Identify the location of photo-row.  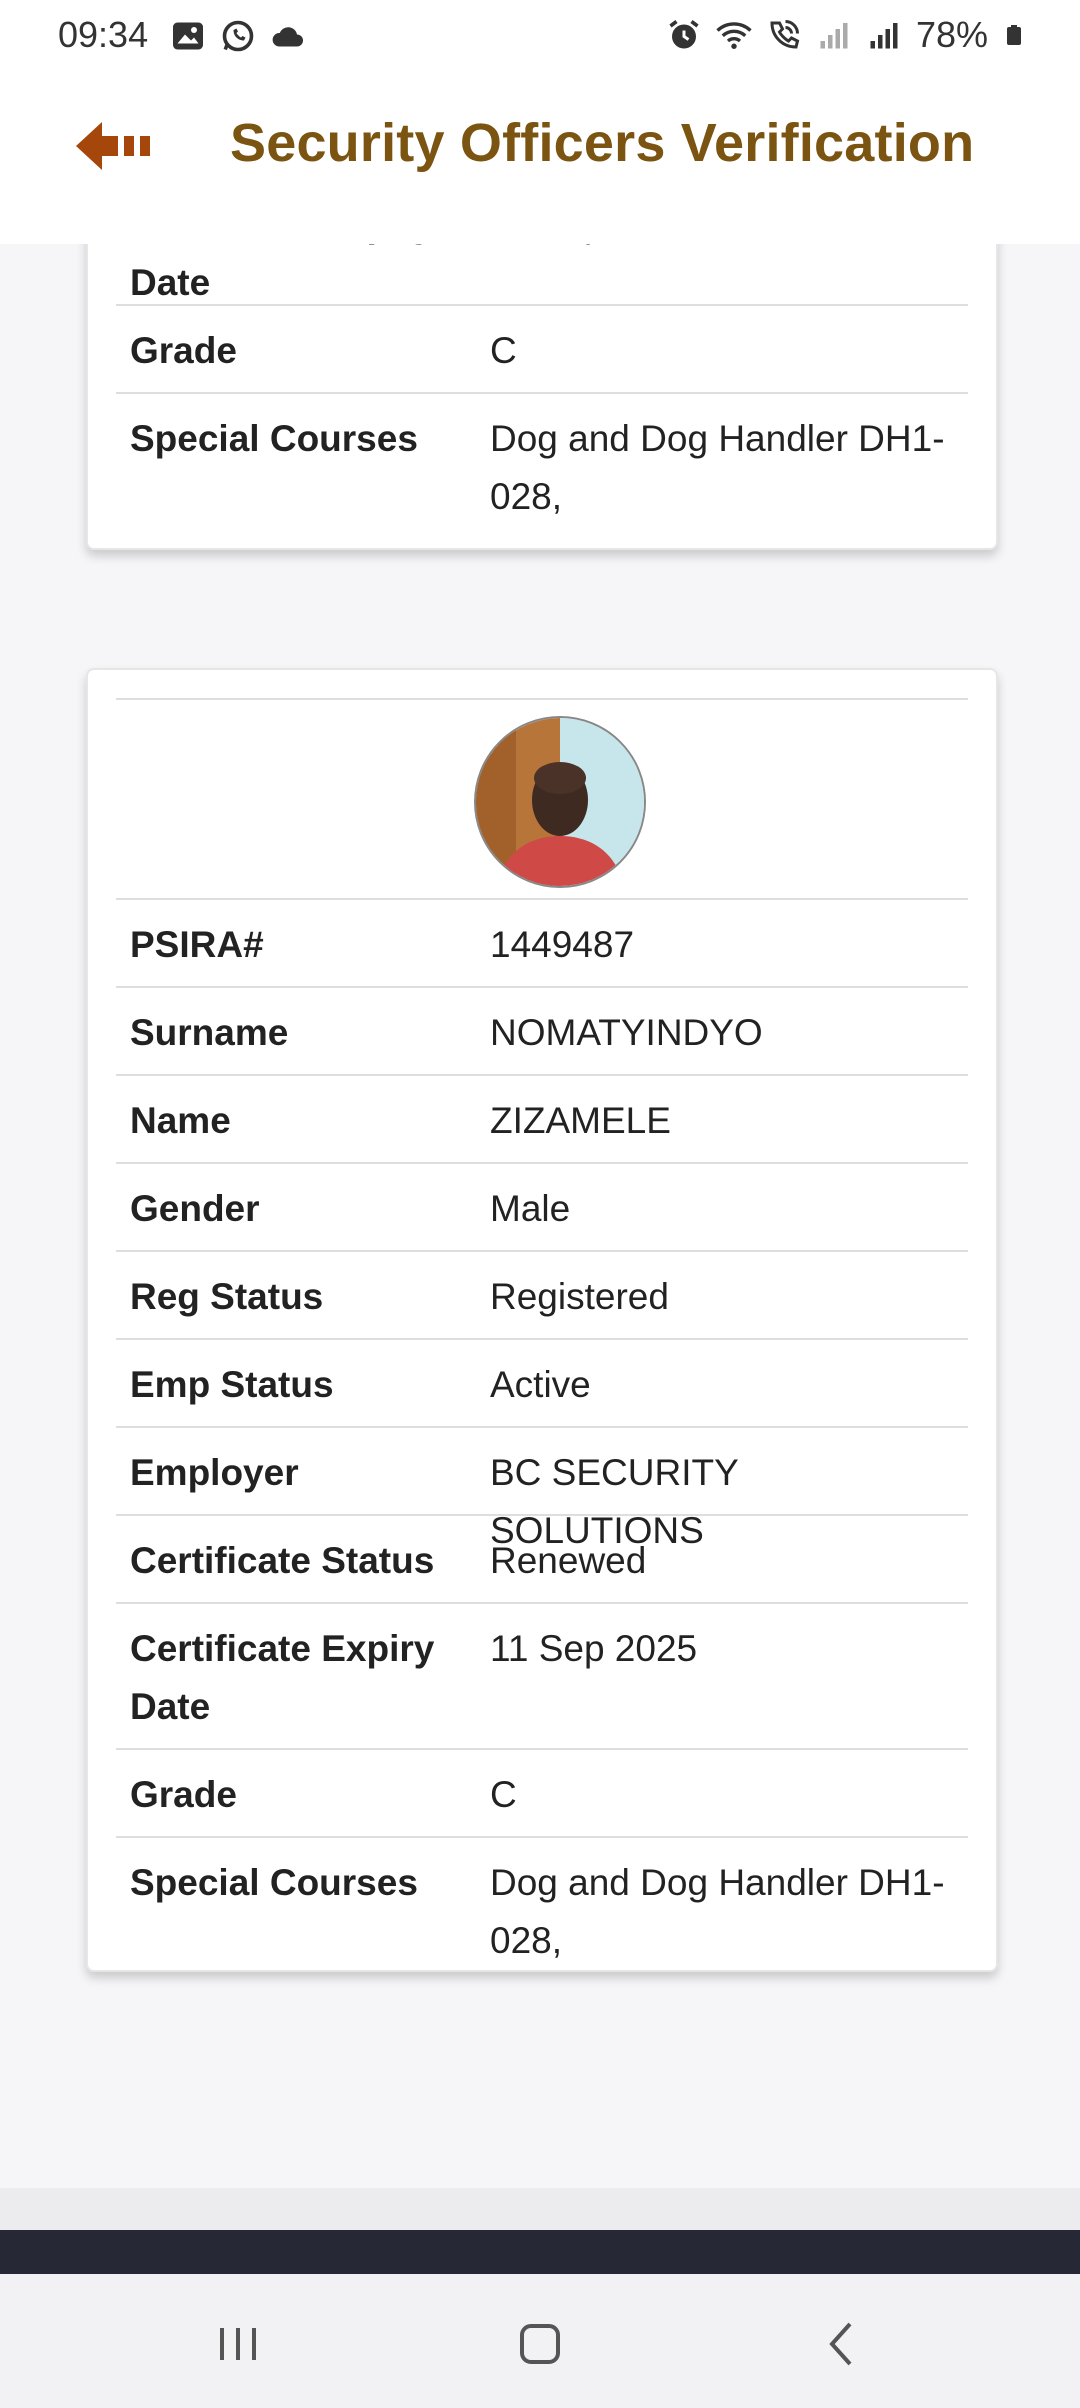
(542, 799).